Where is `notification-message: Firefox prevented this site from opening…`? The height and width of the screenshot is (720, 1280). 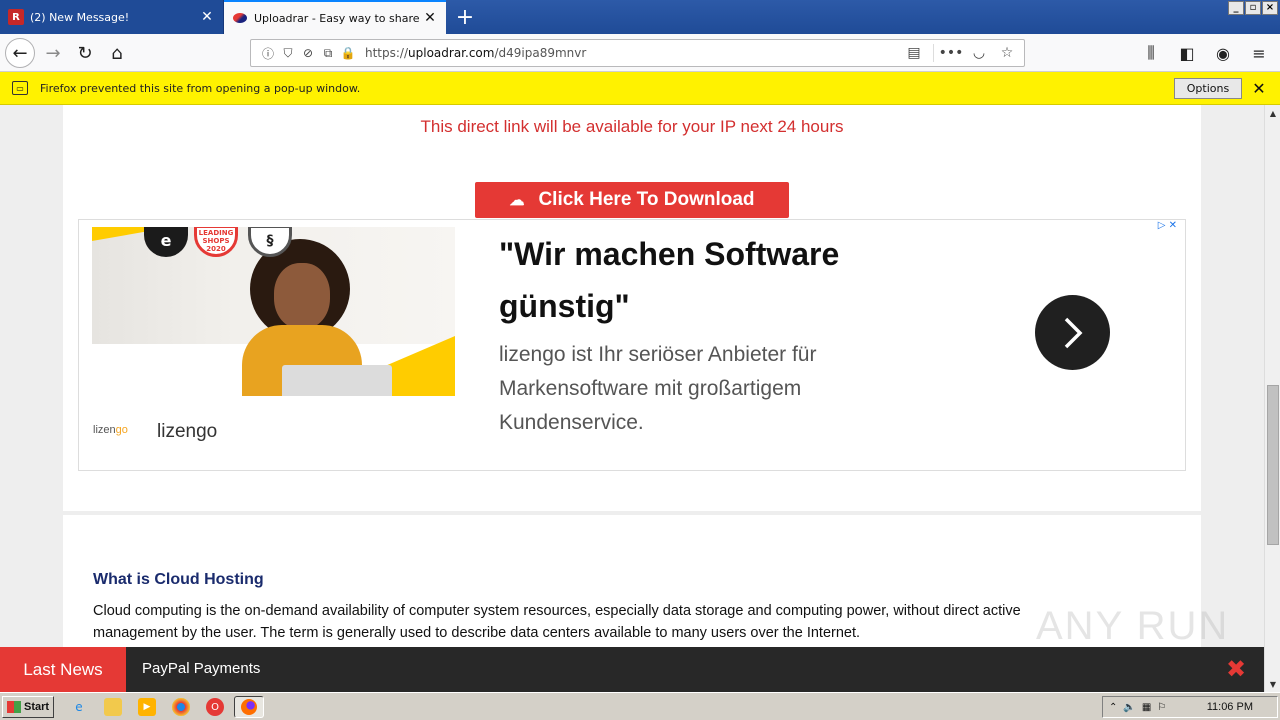
notification-message: Firefox prevented this site from opening… is located at coordinates (200, 88).